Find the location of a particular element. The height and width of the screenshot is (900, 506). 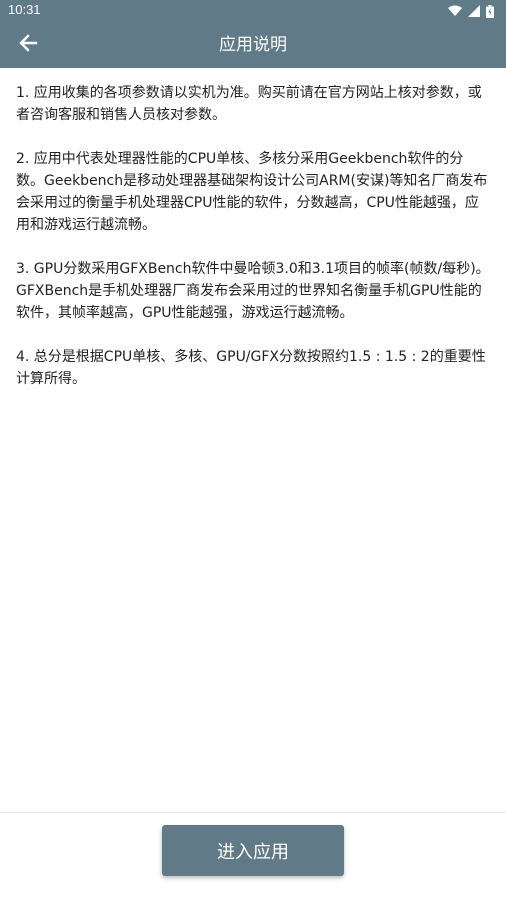

app-bar: 10:31 应用说明 is located at coordinates (253, 34).